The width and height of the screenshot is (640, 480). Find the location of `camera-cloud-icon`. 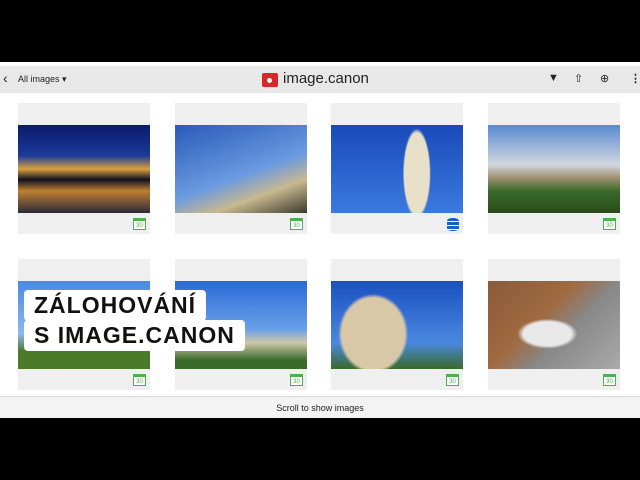

camera-cloud-icon is located at coordinates (270, 80).